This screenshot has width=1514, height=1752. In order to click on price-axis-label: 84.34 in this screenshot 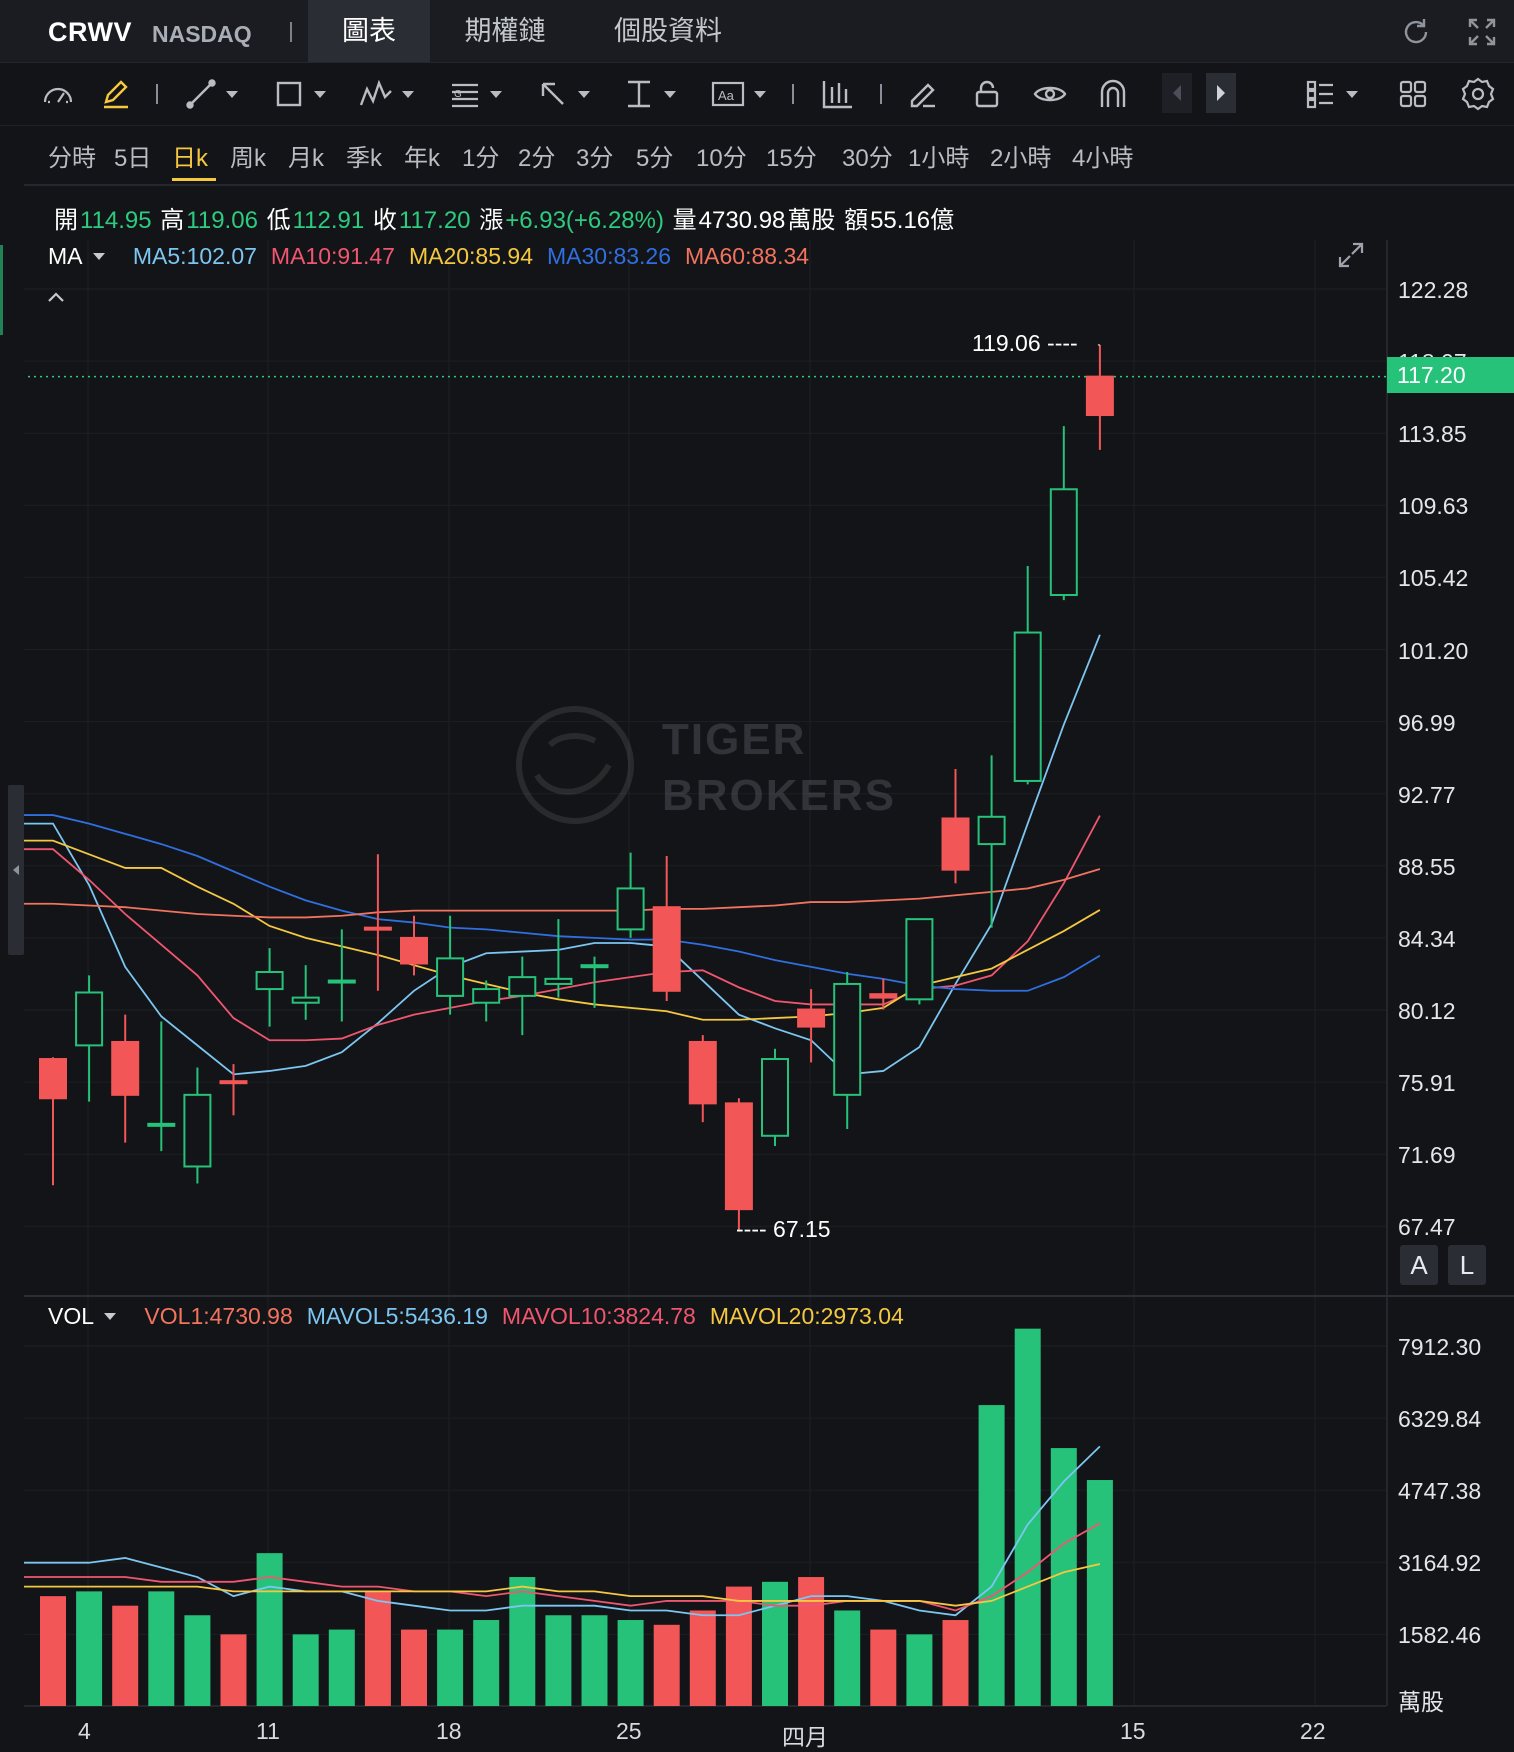, I will do `click(1427, 938)`.